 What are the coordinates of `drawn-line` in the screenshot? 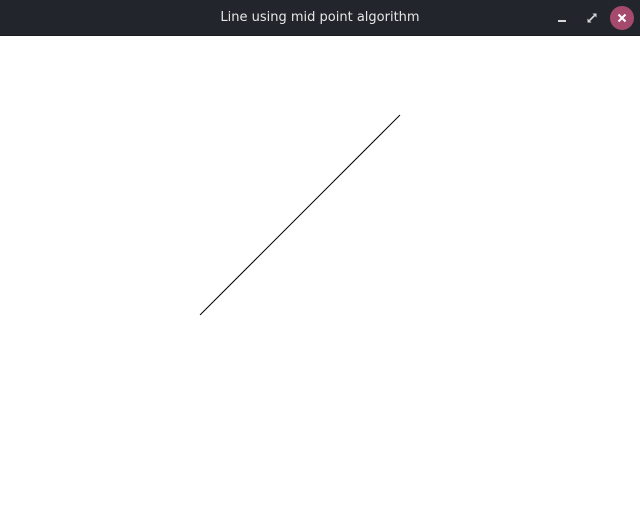 It's located at (300, 215).